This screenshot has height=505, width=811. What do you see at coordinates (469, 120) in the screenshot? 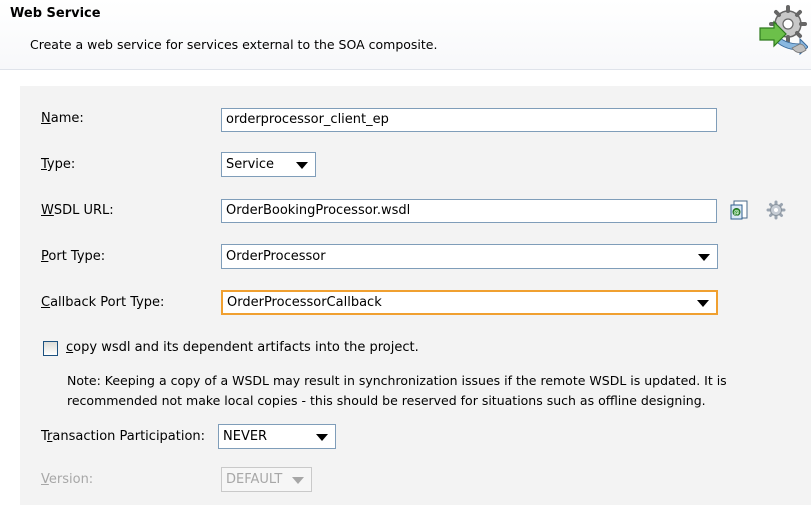
I see `name-input: orderprocessor_client_ep` at bounding box center [469, 120].